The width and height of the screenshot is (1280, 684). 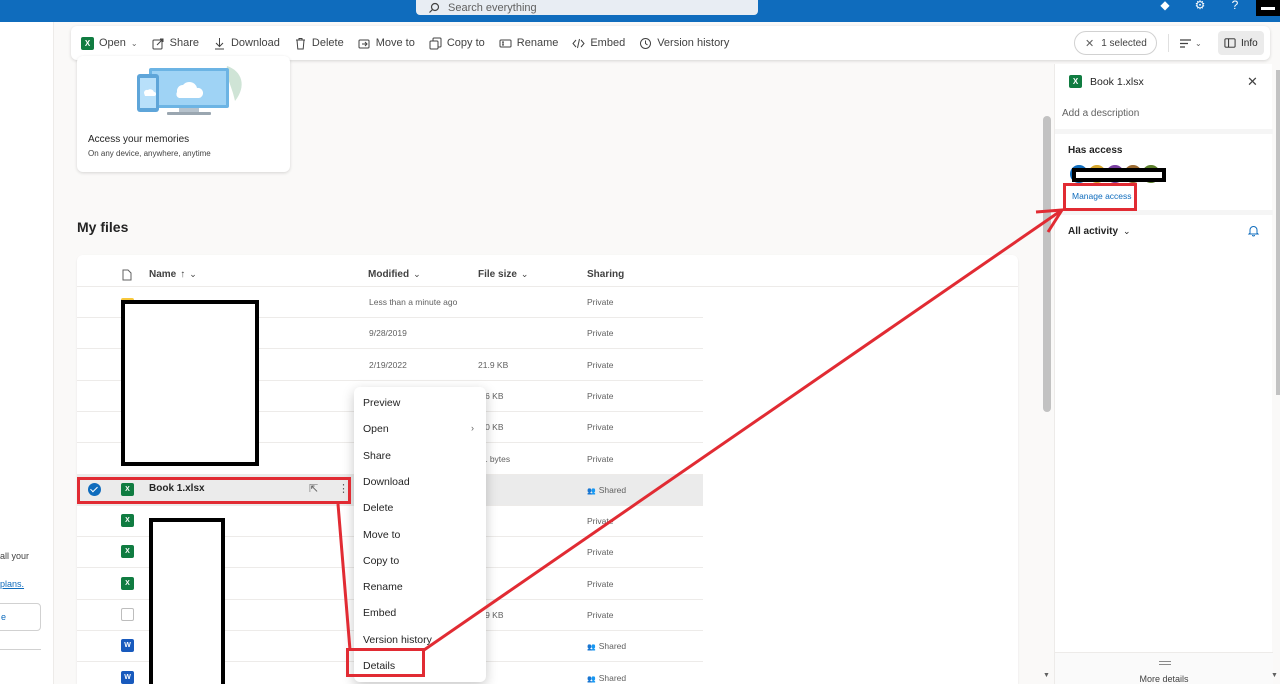 I want to click on context-menu-item-share: Share, so click(x=377, y=456).